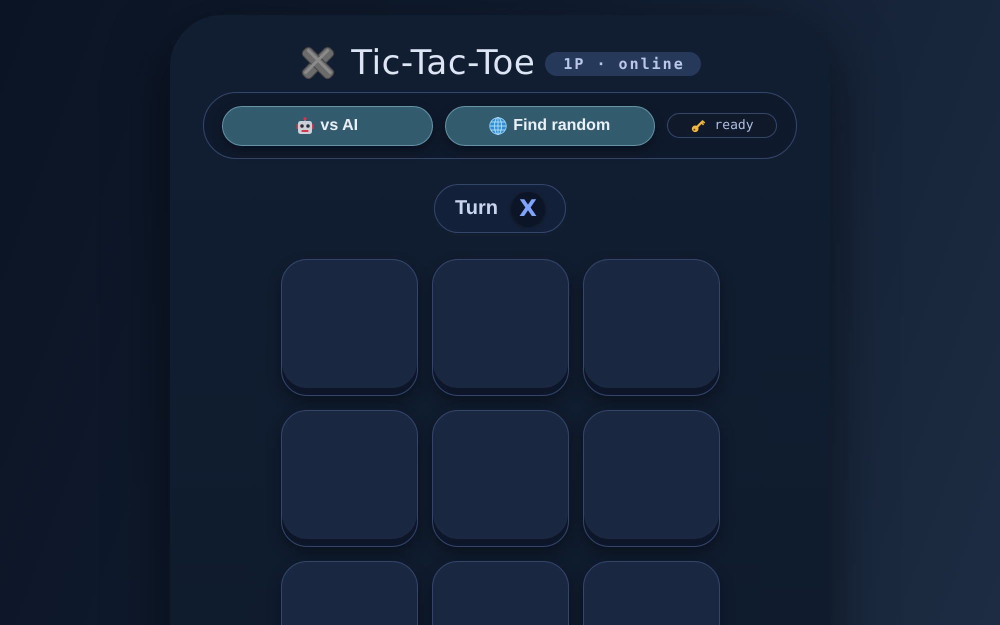 The image size is (1000, 625). What do you see at coordinates (623, 64) in the screenshot?
I see `mode-badge: 1P · online` at bounding box center [623, 64].